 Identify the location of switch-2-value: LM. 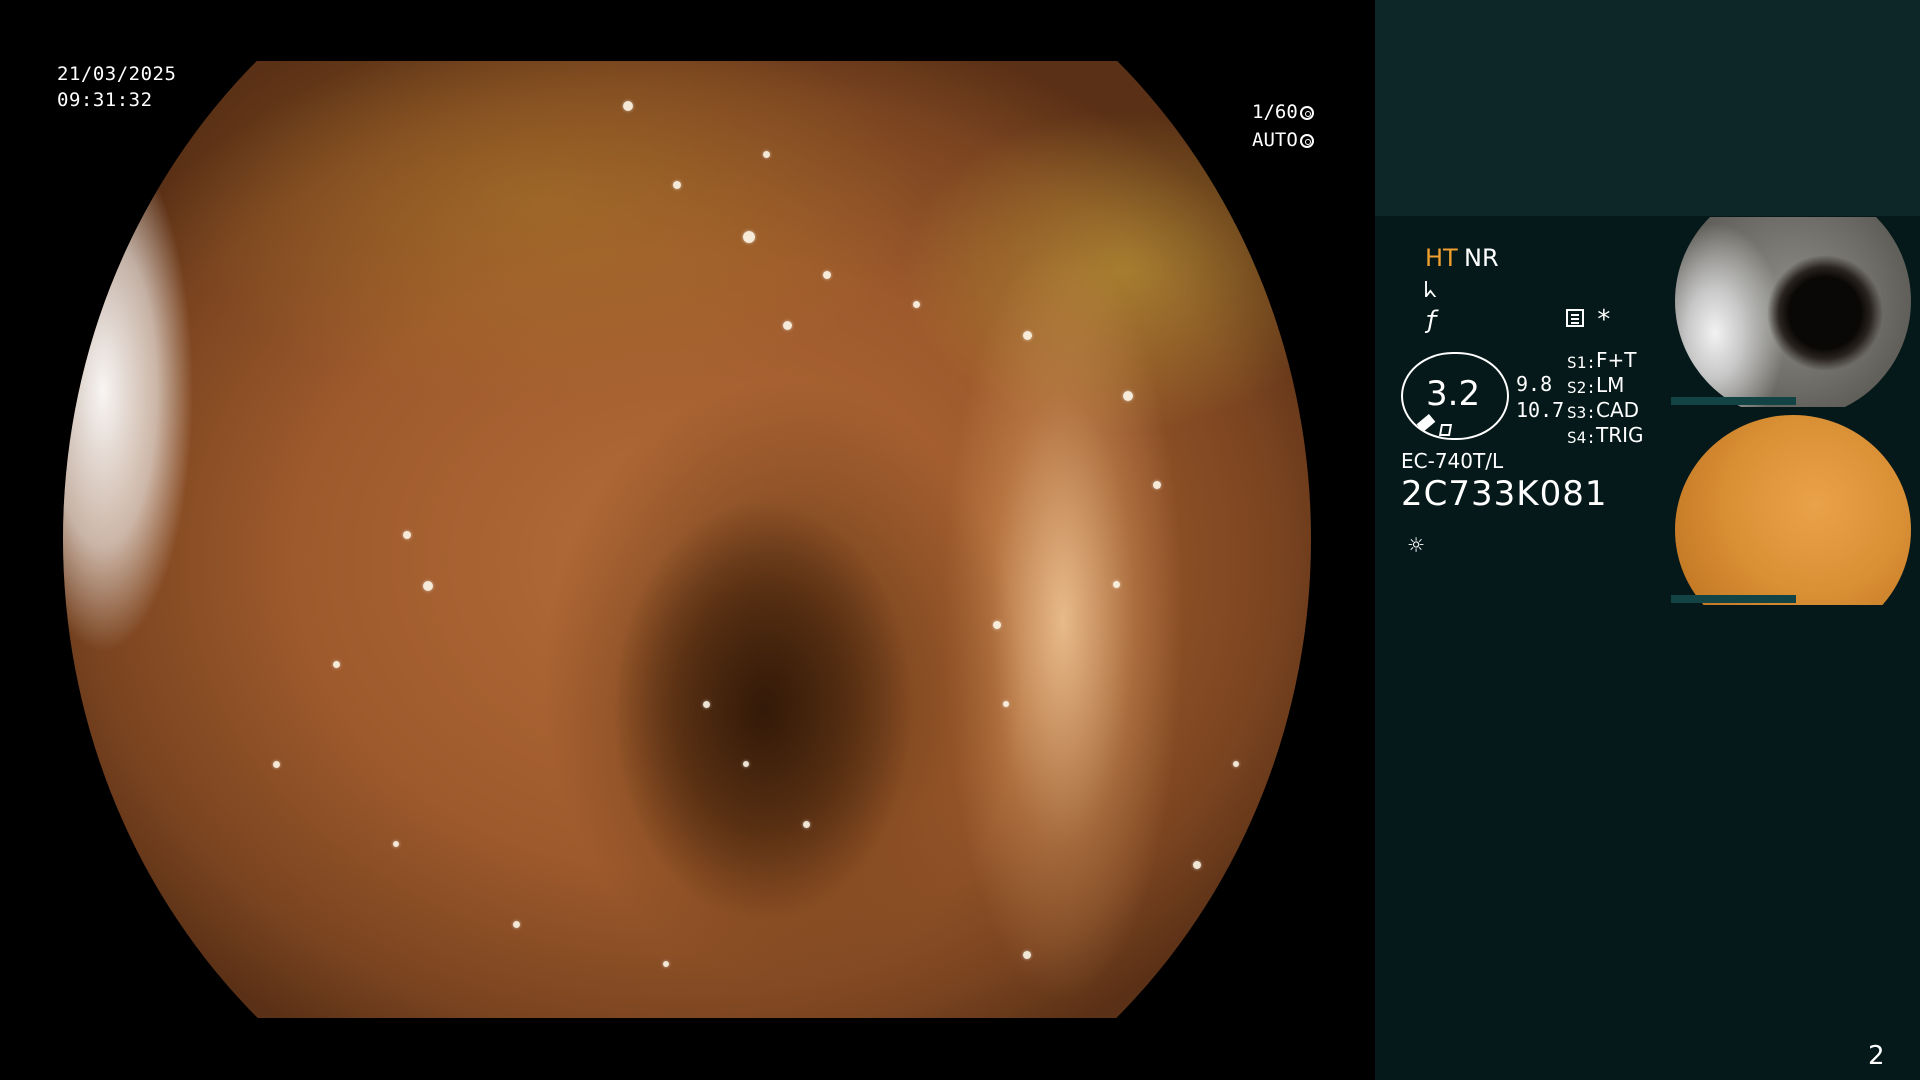
(1610, 385).